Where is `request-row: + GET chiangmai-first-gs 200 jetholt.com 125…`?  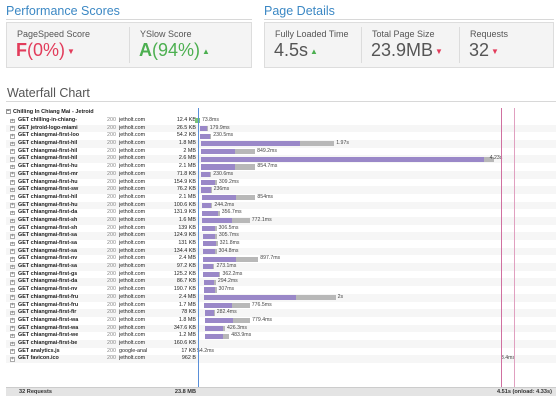
request-row: + GET chiangmai-first-gs 200 jetholt.com 125… is located at coordinates (281, 275).